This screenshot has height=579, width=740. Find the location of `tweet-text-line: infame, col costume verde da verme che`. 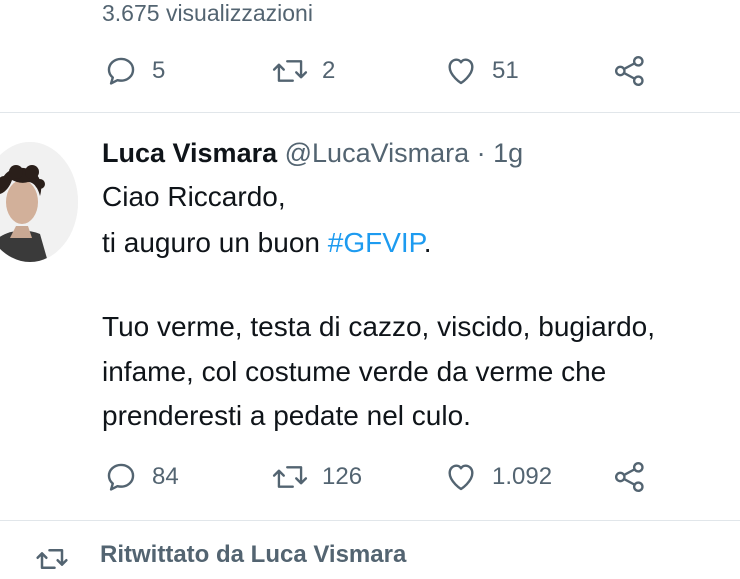

tweet-text-line: infame, col costume verde da verme che is located at coordinates (354, 371).